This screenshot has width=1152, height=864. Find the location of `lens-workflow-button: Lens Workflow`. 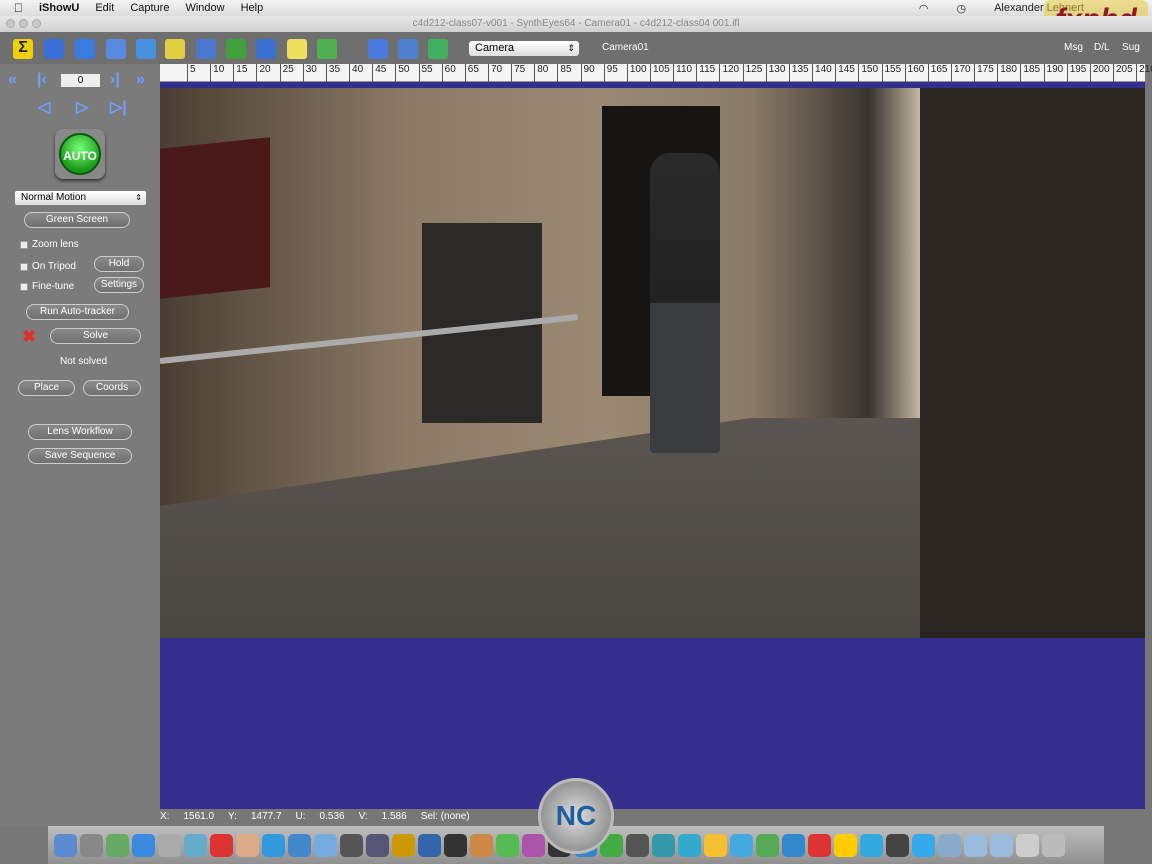

lens-workflow-button: Lens Workflow is located at coordinates (80, 432).